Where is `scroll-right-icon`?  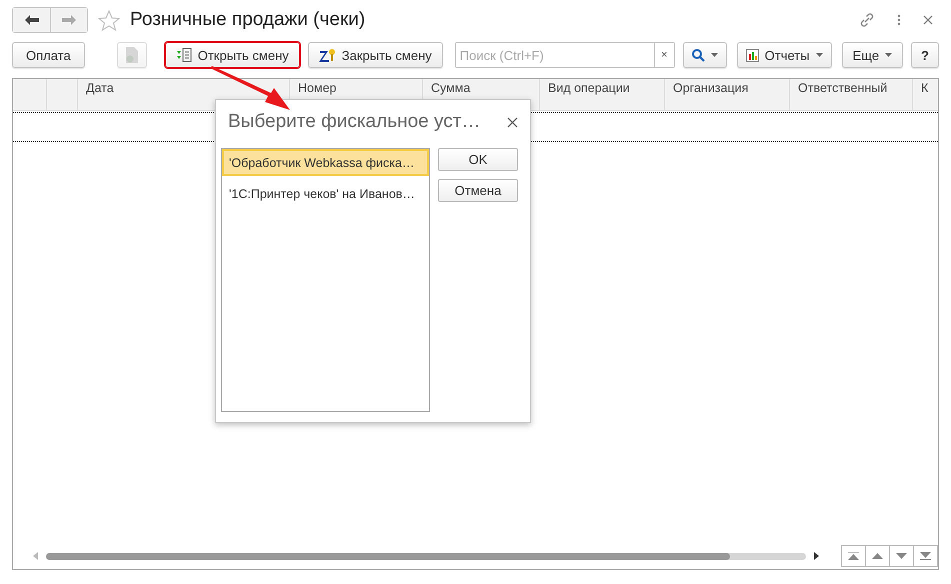
scroll-right-icon is located at coordinates (816, 556).